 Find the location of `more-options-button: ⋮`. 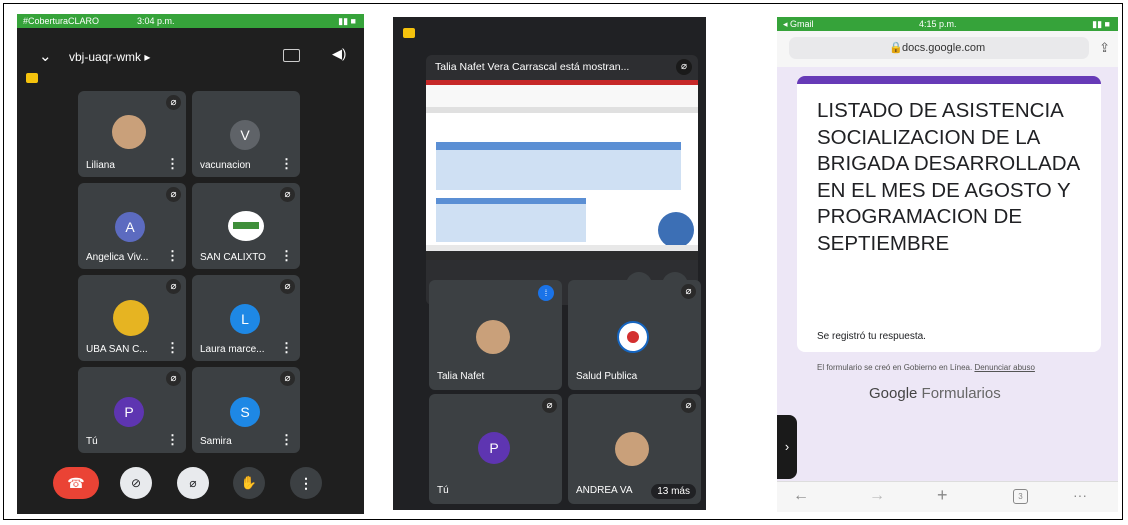

more-options-button: ⋮ is located at coordinates (306, 483).